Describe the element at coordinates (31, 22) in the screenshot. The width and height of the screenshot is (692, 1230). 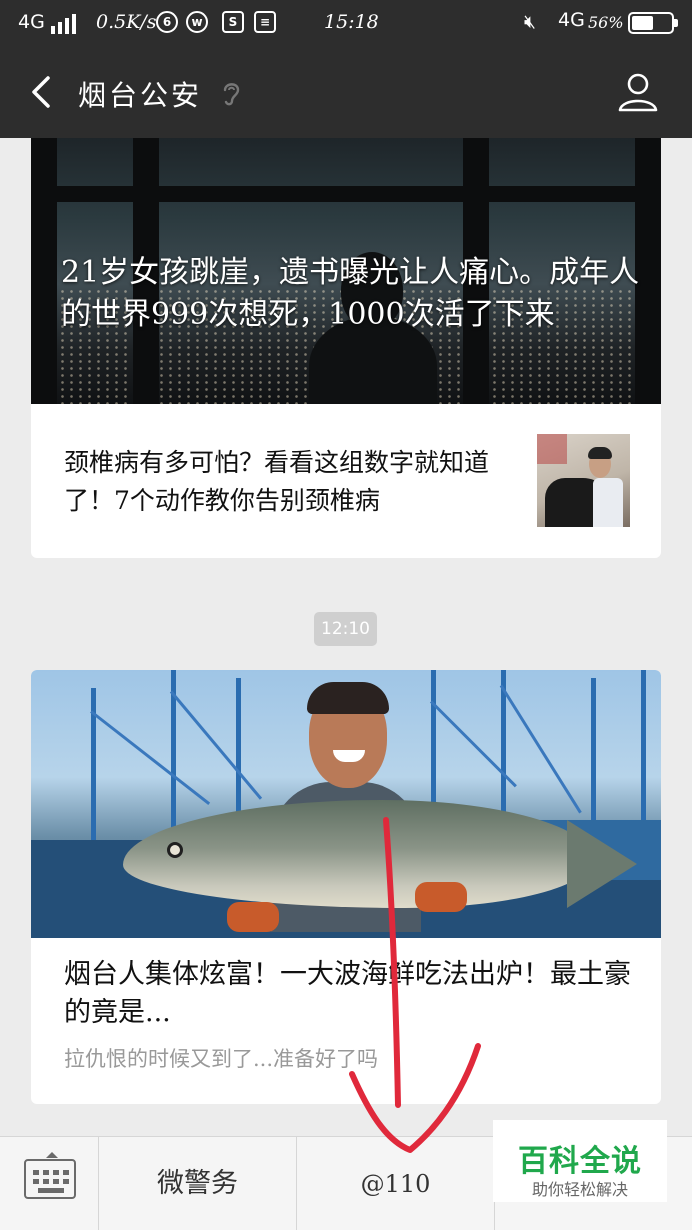
I see `network-label: 4G` at that location.